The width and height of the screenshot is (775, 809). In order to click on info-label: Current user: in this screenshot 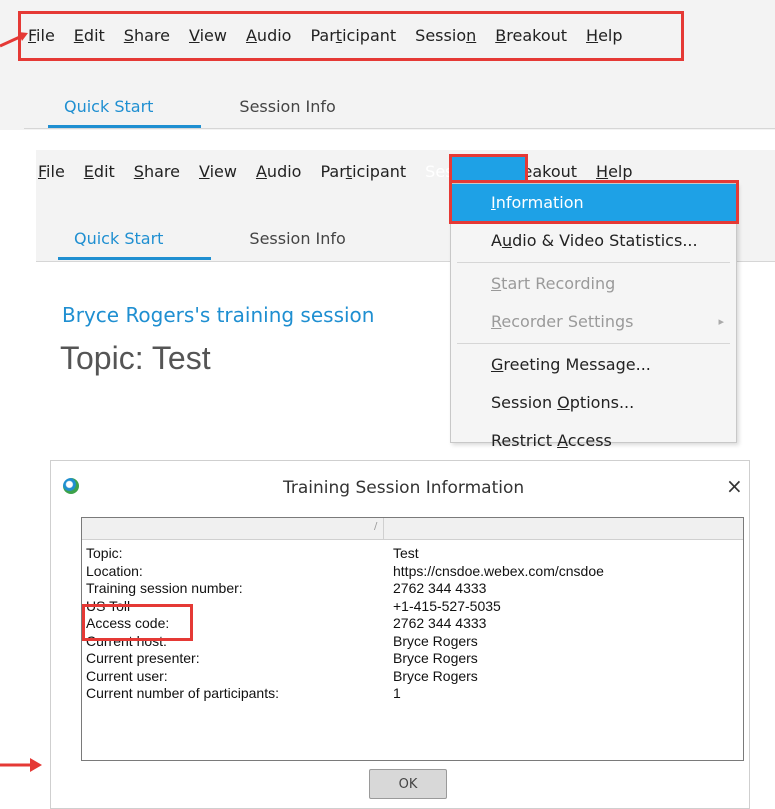, I will do `click(127, 675)`.